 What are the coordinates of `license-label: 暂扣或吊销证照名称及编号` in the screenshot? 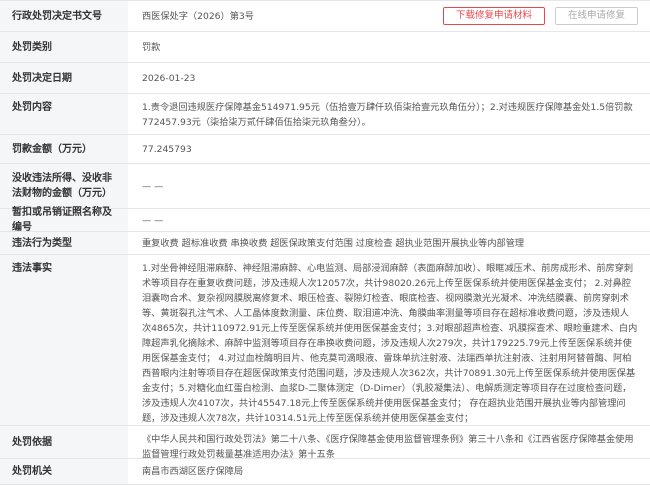 It's located at (64, 220).